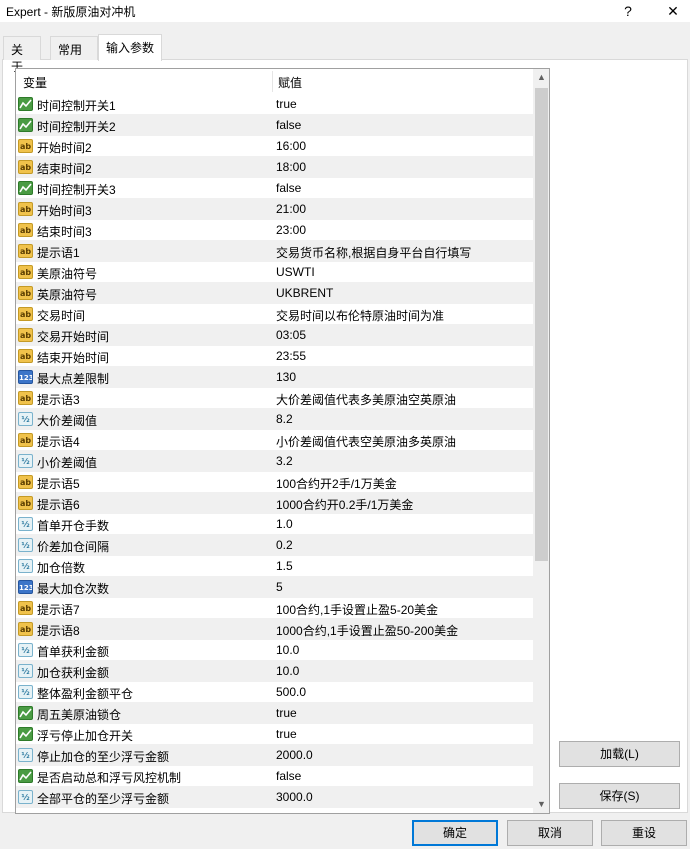  What do you see at coordinates (291, 692) in the screenshot?
I see `parameter-value: 500.0` at bounding box center [291, 692].